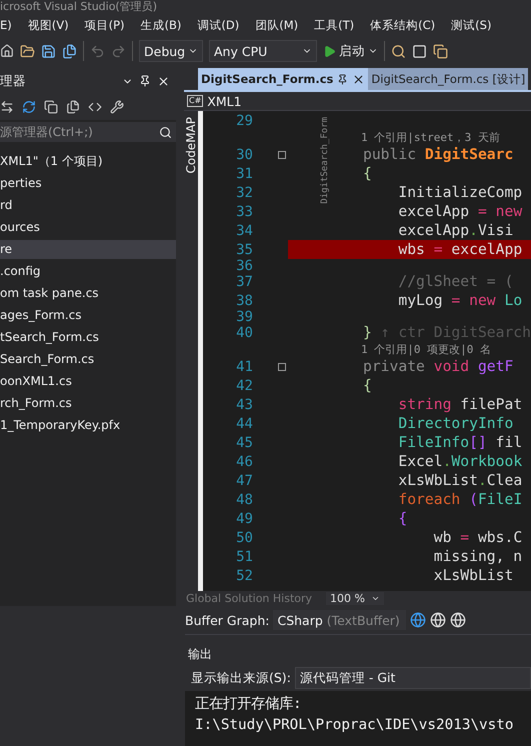 The image size is (531, 746). Describe the element at coordinates (354, 725) in the screenshot. I see `output-line: I:\Study\PROL\Proprac\IDE\vs2013\vsto` at that location.